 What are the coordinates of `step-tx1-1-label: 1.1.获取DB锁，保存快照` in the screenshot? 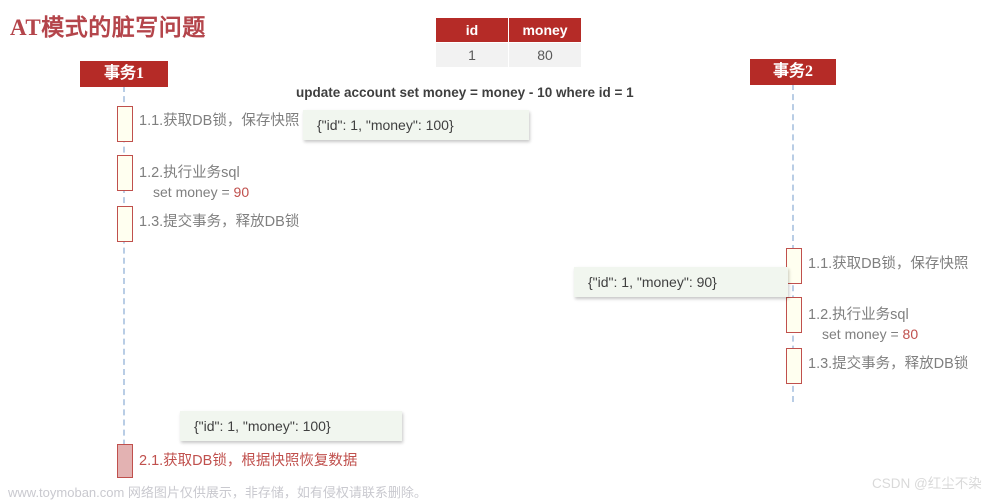 It's located at (219, 121).